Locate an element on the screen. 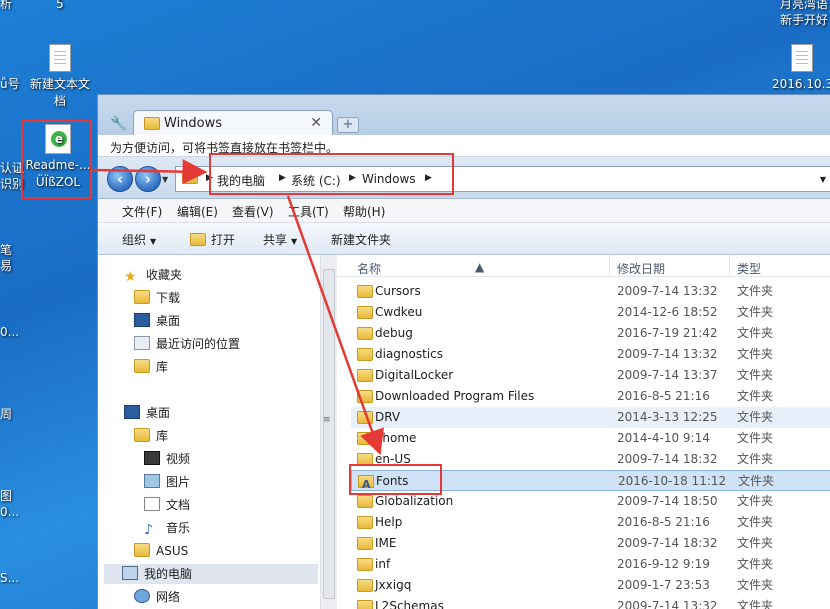 The image size is (830, 609). wrench-icon: 🔧 is located at coordinates (118, 124).